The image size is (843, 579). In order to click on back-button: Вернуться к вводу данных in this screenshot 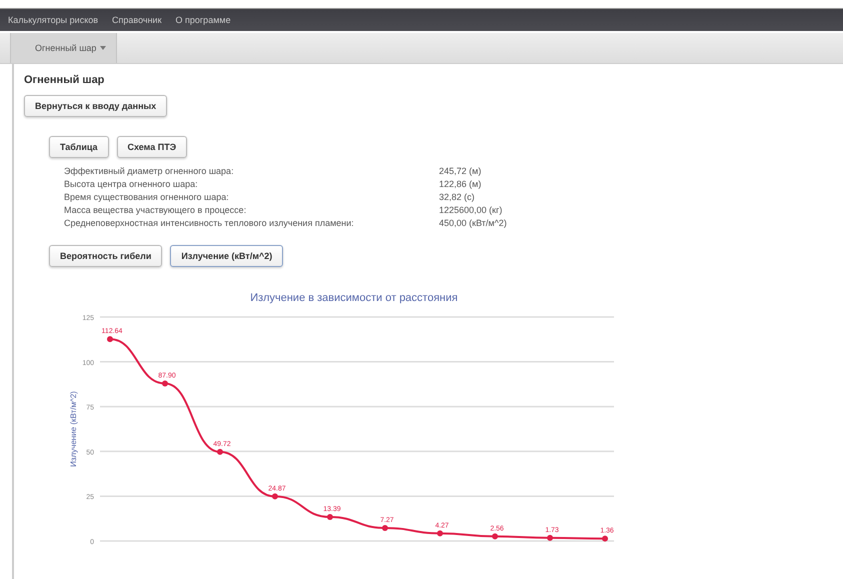, I will do `click(96, 106)`.